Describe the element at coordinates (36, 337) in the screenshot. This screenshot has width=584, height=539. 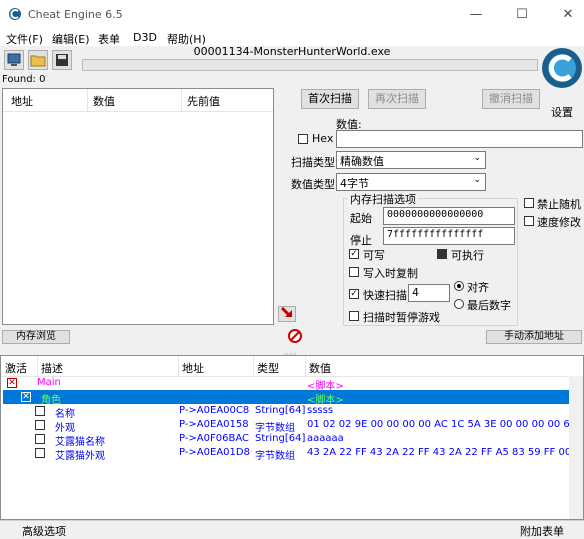
I see `memory-view-button: 内存浏览` at that location.